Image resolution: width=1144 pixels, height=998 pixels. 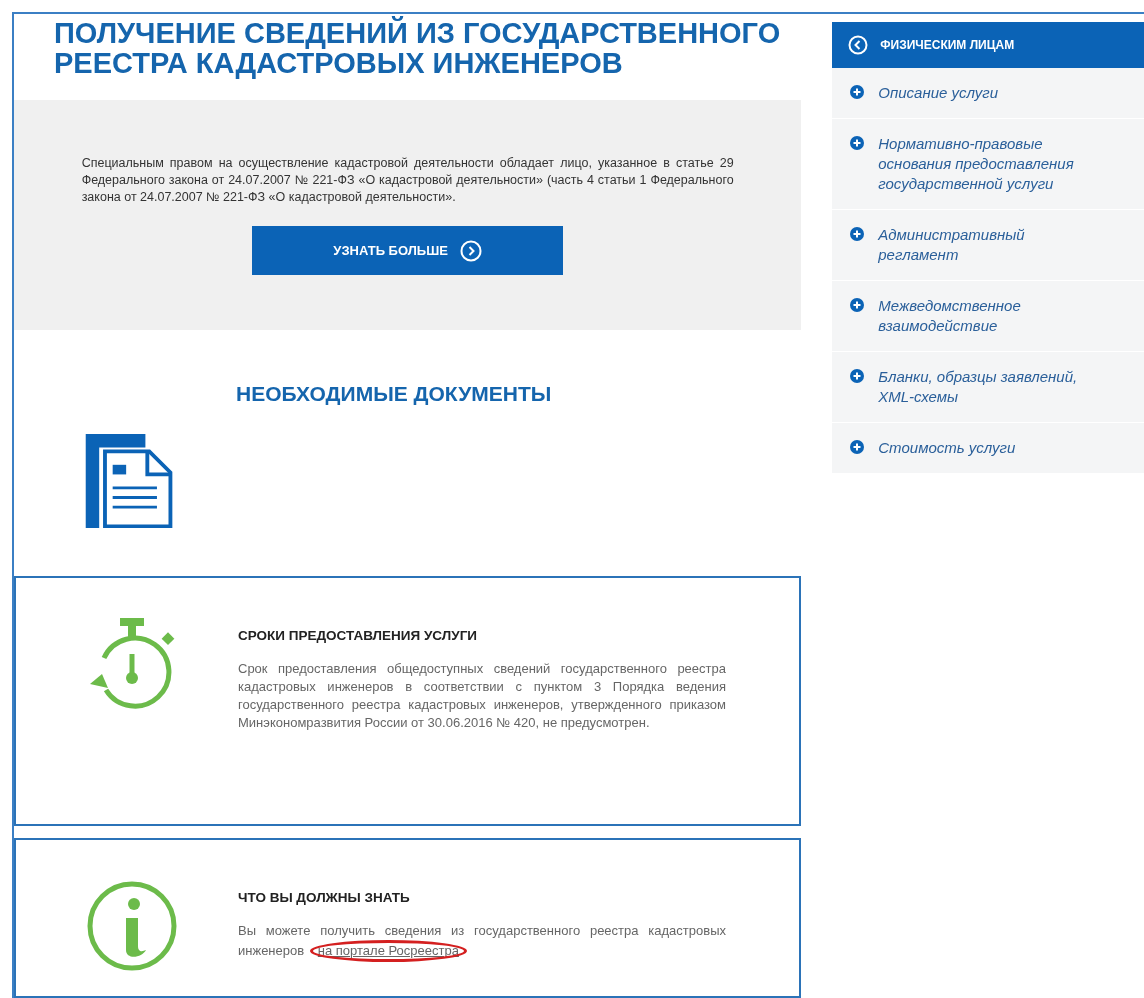 What do you see at coordinates (947, 45) in the screenshot?
I see `sidebar-header-label: ФИЗИЧЕСКИМ ЛИЦАМ` at bounding box center [947, 45].